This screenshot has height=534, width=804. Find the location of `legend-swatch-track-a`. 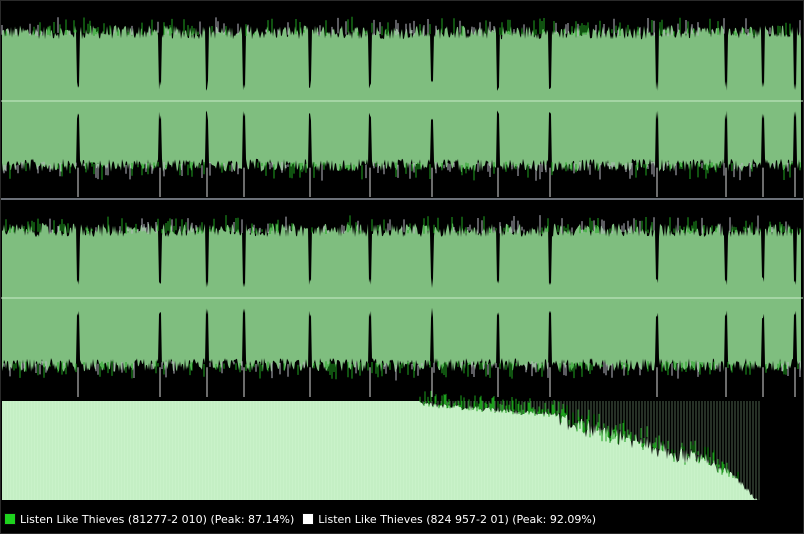

legend-swatch-track-a is located at coordinates (10, 519).